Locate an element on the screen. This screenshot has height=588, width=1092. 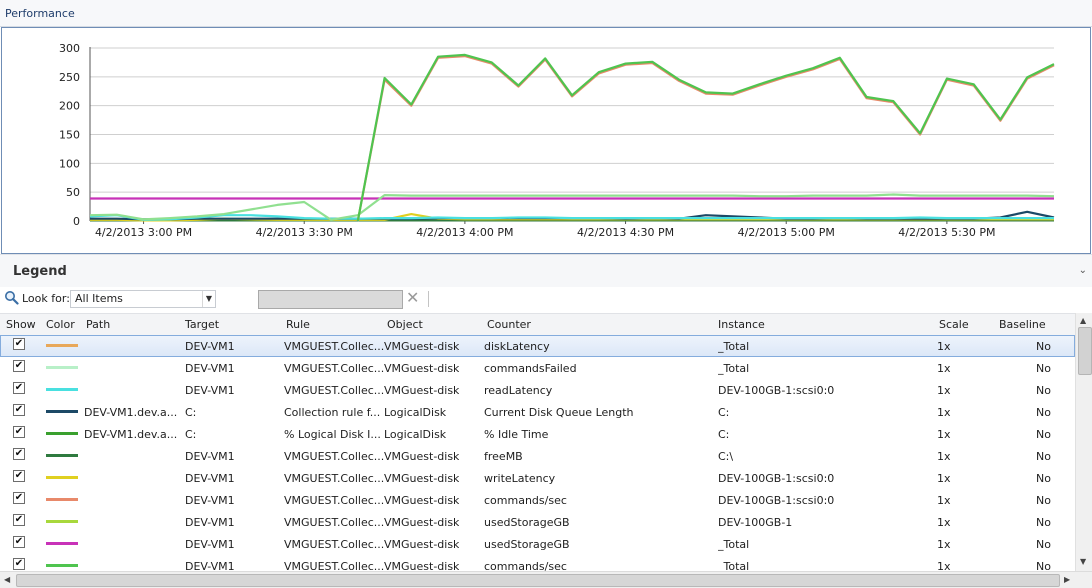
vertical-scroll-thumb is located at coordinates (1085, 351).